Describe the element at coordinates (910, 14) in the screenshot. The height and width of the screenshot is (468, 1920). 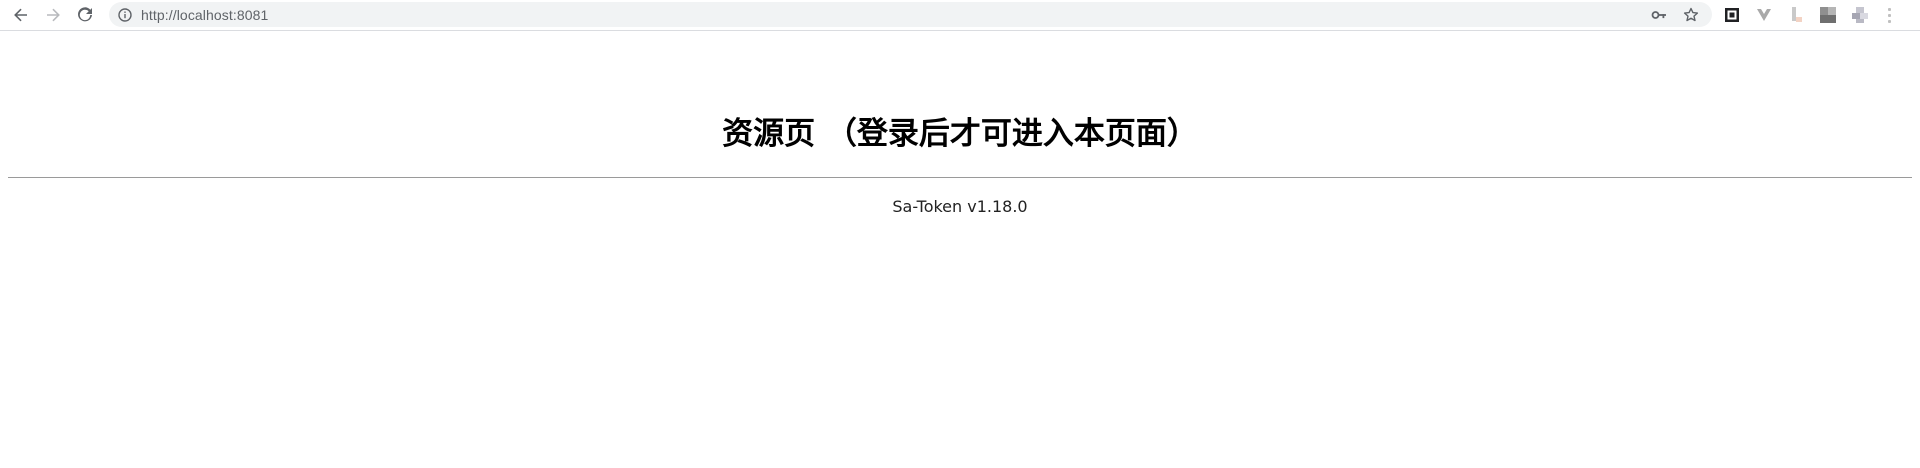
I see `address-bar: http://localhost:8081` at that location.